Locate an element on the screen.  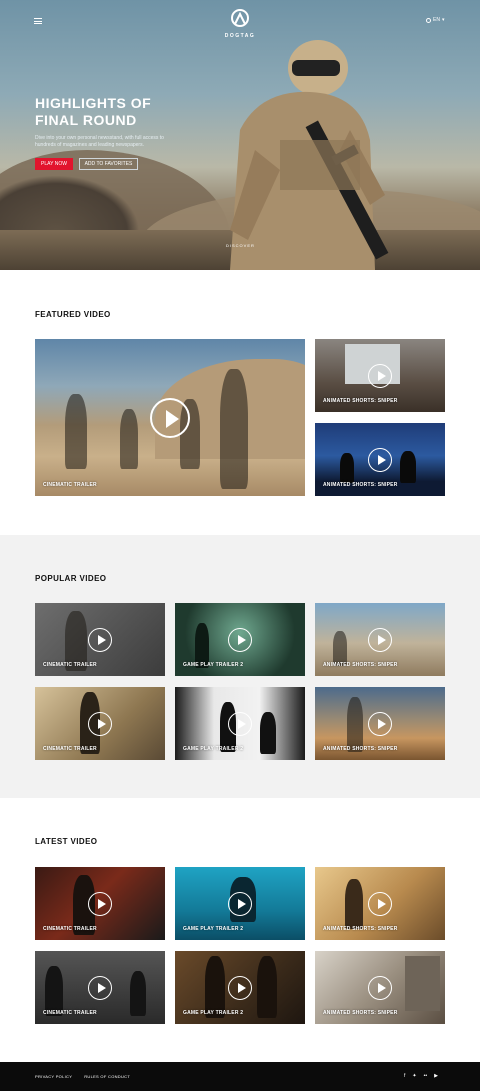
logo-text: DOGTAG is located at coordinates (240, 36).